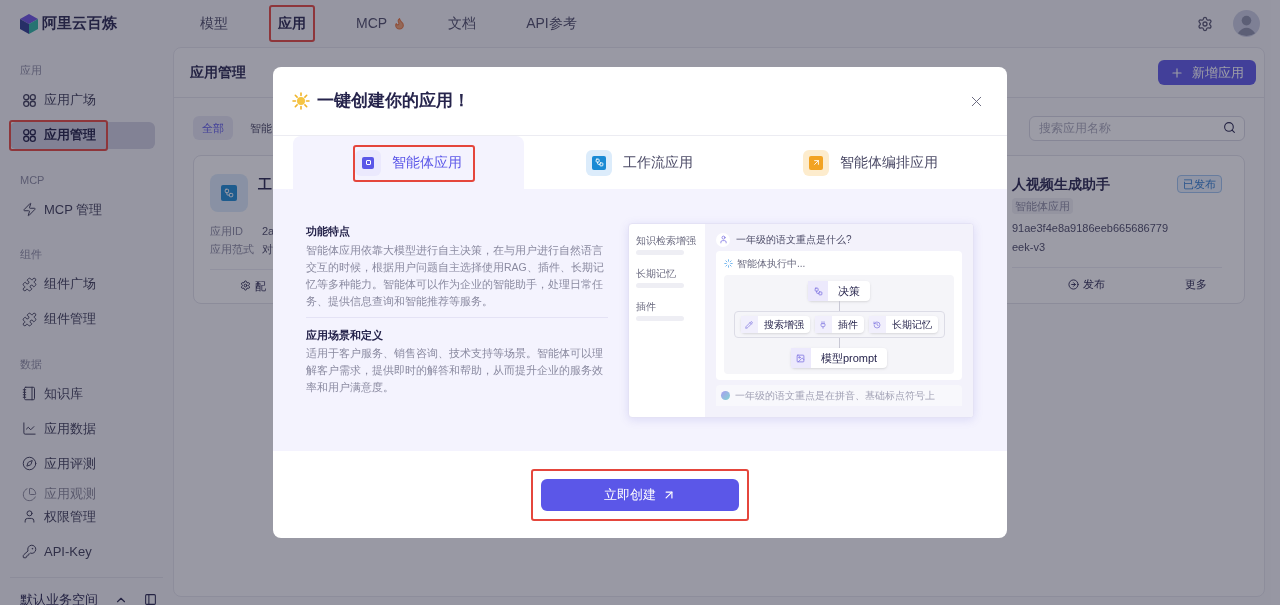 This screenshot has width=1280, height=605. What do you see at coordinates (232, 249) in the screenshot?
I see `field-label: 应用范式` at bounding box center [232, 249].